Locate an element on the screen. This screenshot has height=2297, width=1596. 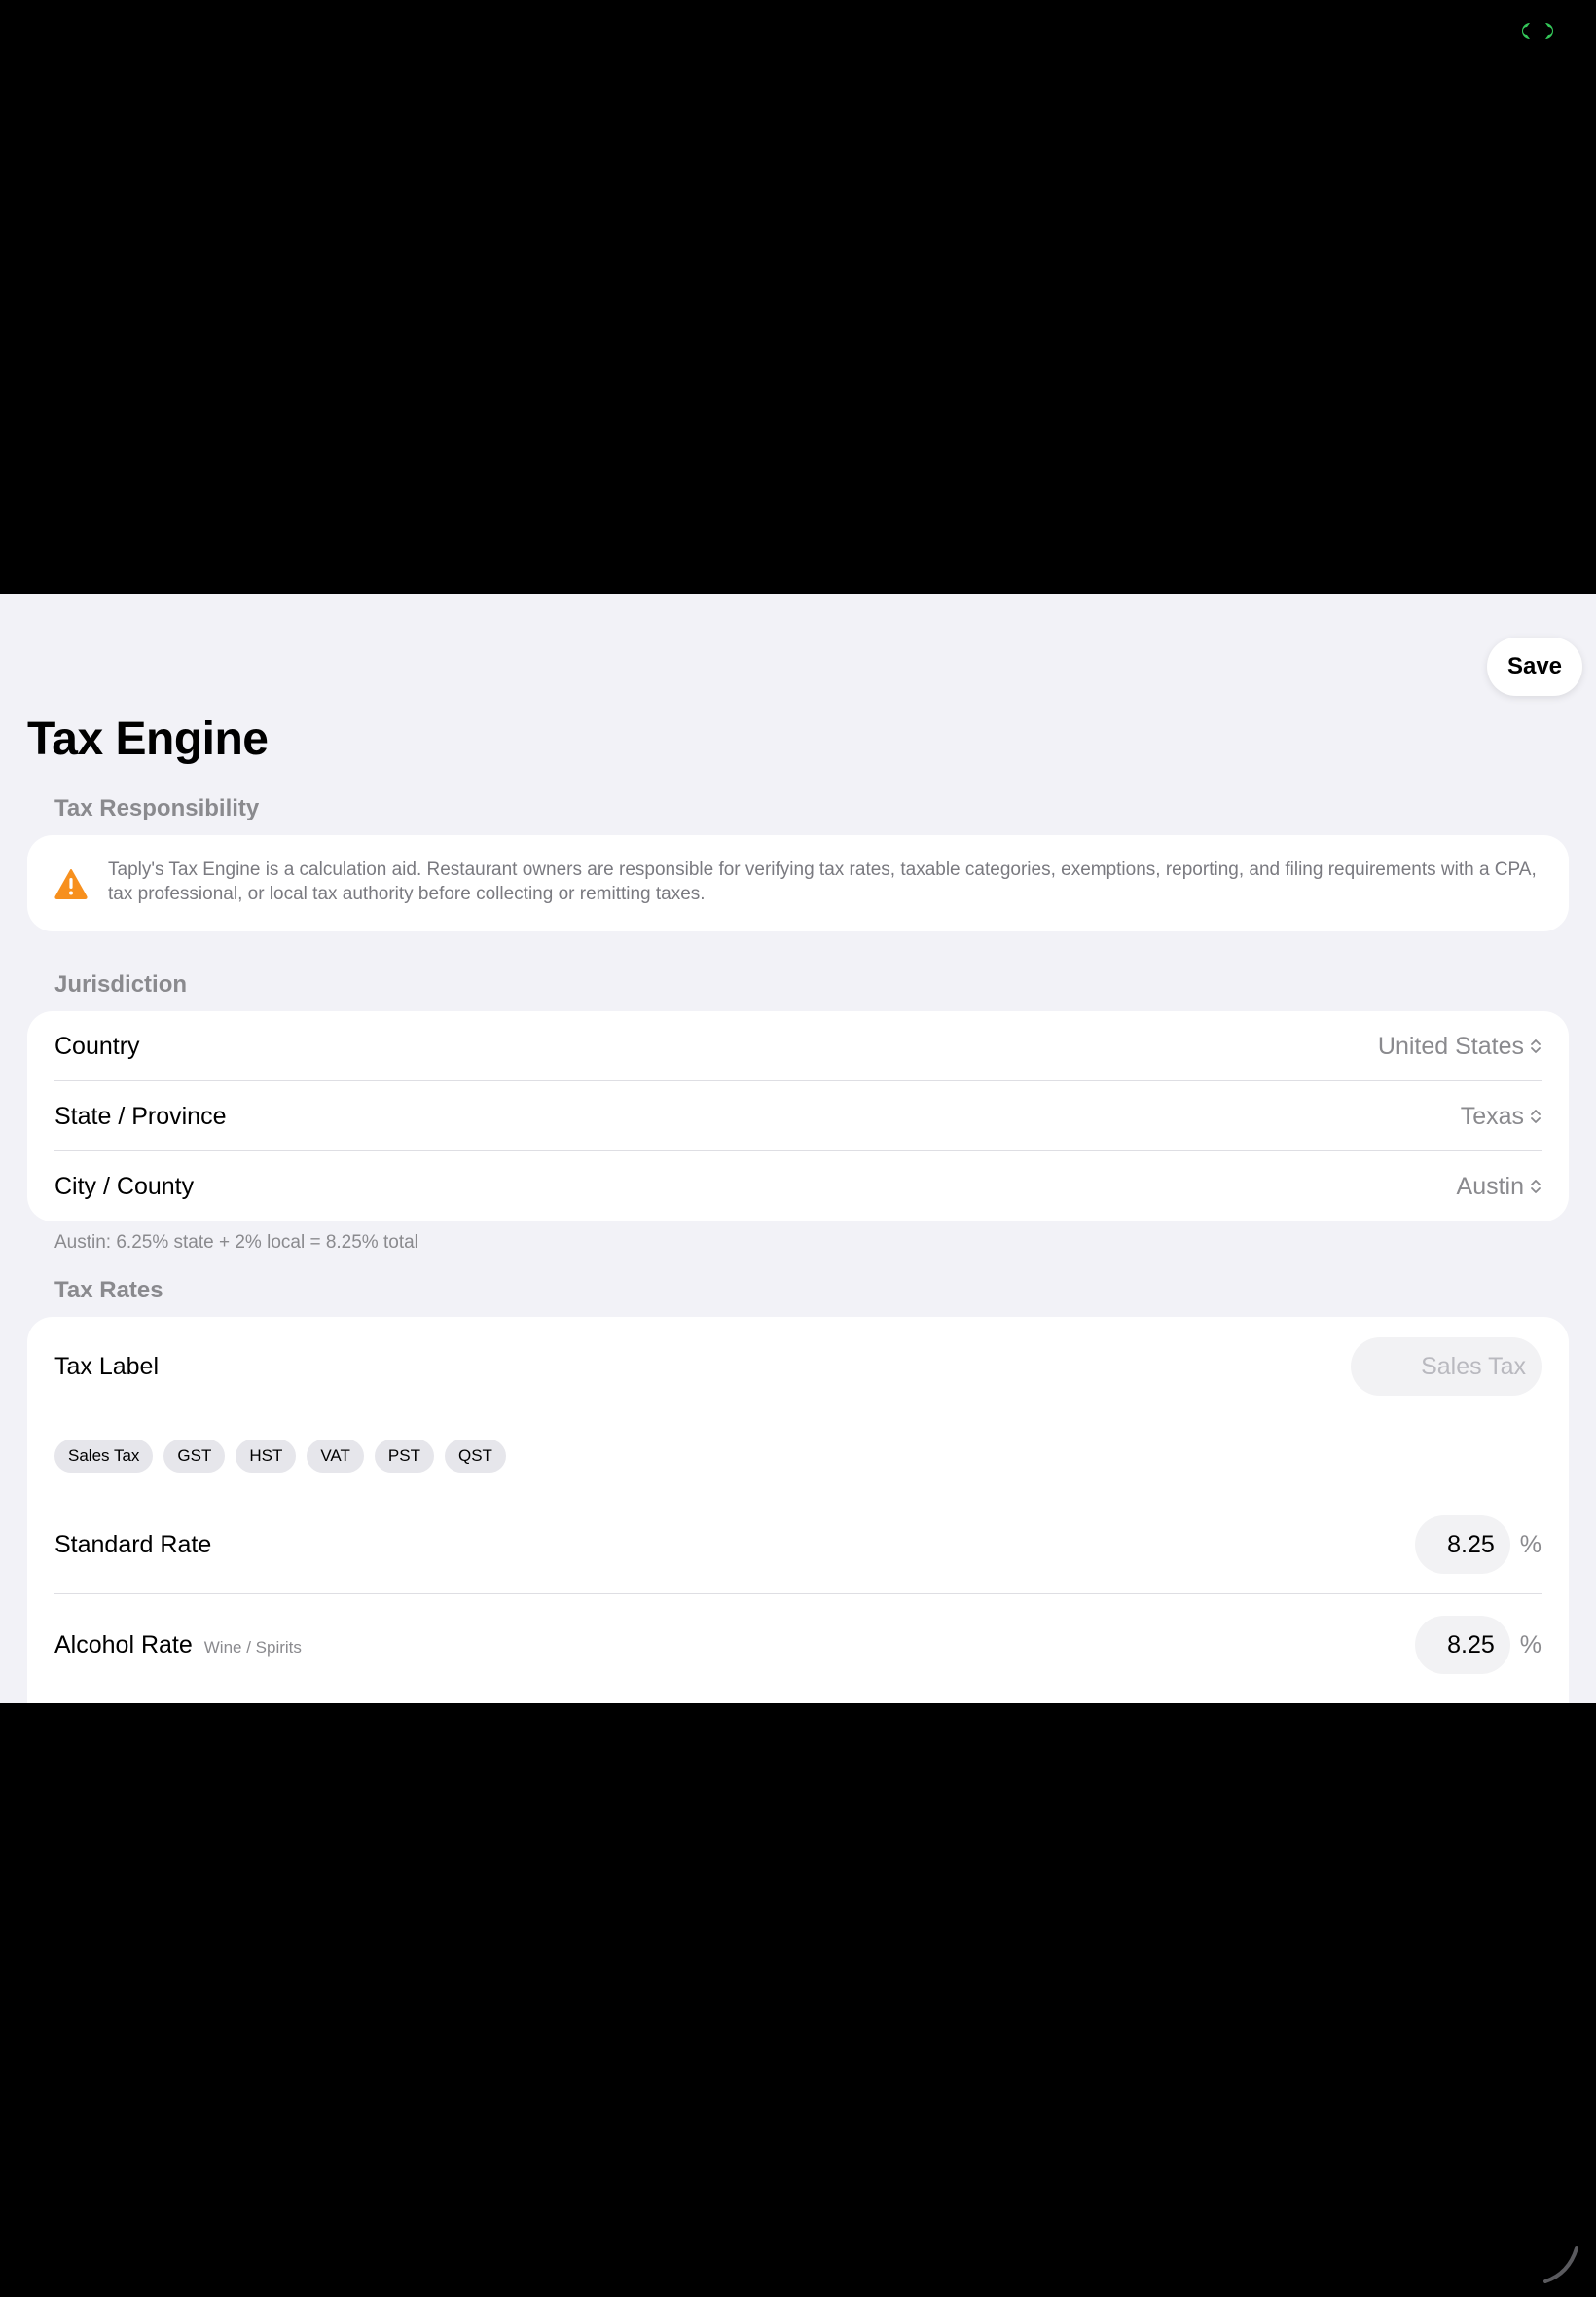
row-divider is located at coordinates (798, 1593).